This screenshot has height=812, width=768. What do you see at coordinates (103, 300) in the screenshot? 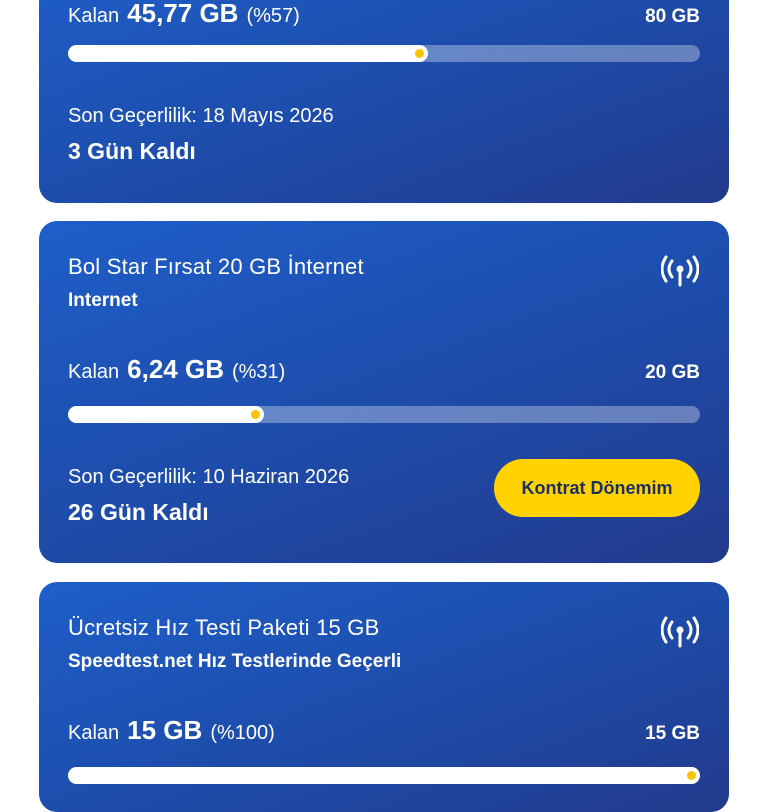
I see `package-subtitle: Internet` at bounding box center [103, 300].